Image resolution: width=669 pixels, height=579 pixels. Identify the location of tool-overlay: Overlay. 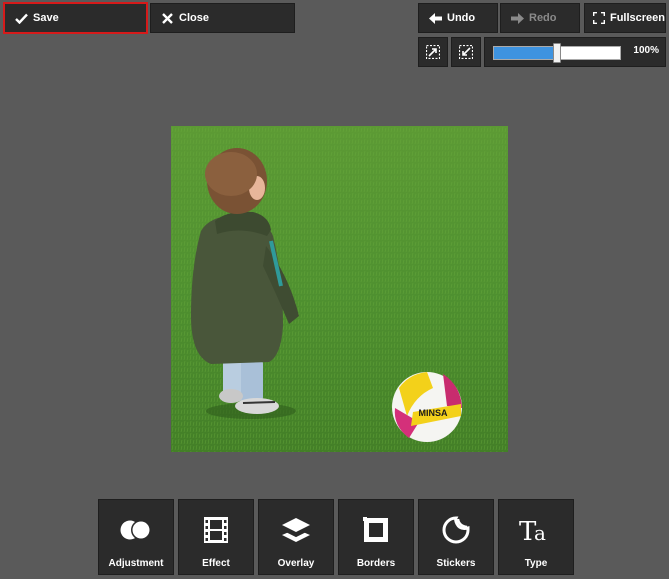
(296, 537).